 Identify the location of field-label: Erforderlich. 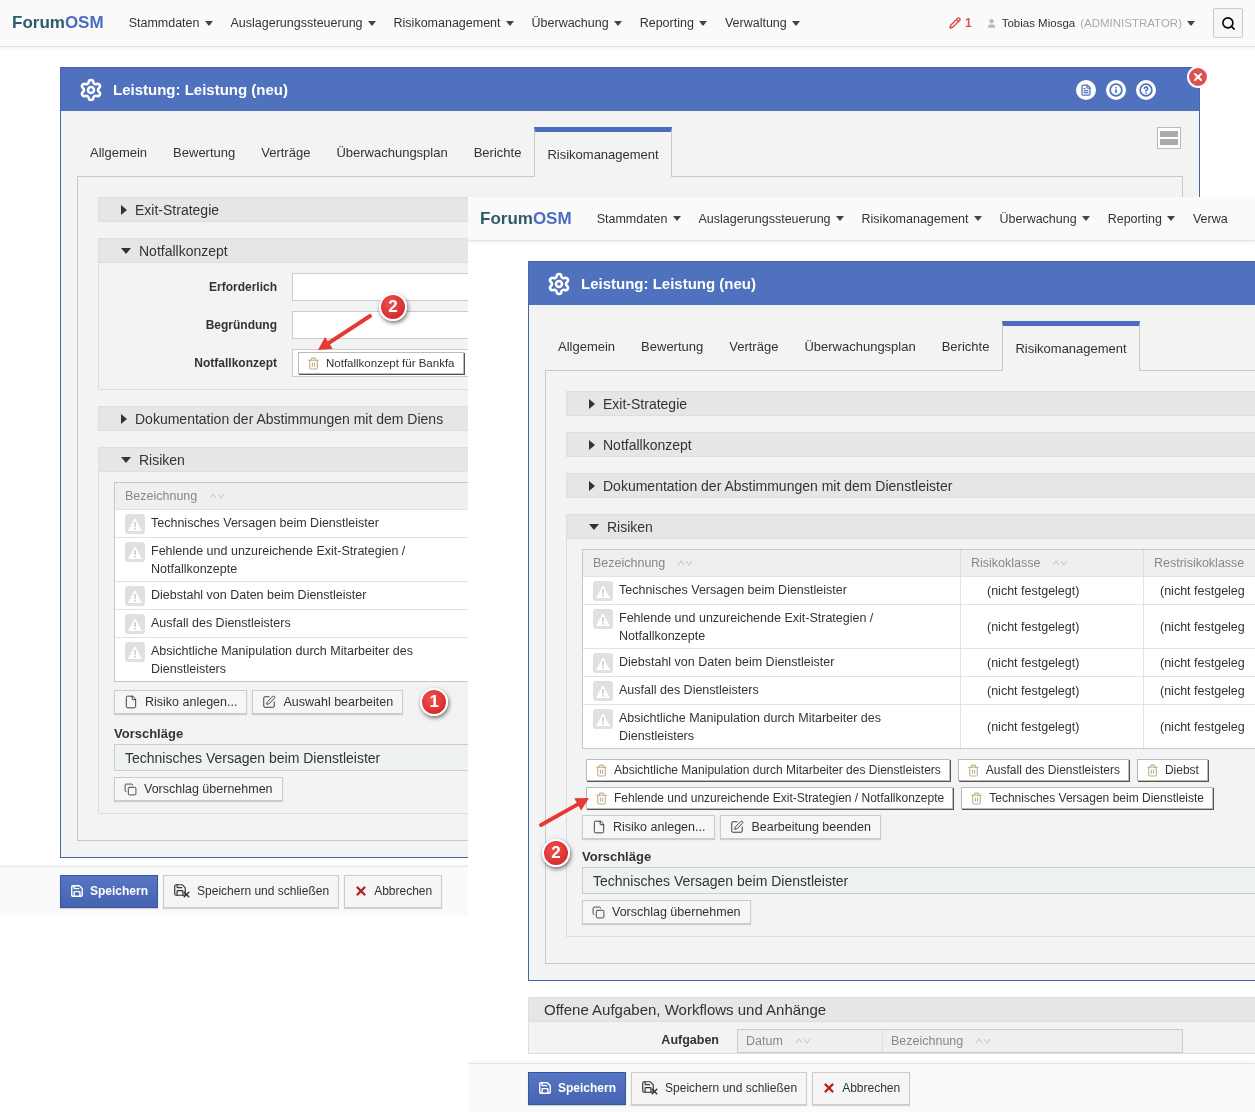
(242, 287).